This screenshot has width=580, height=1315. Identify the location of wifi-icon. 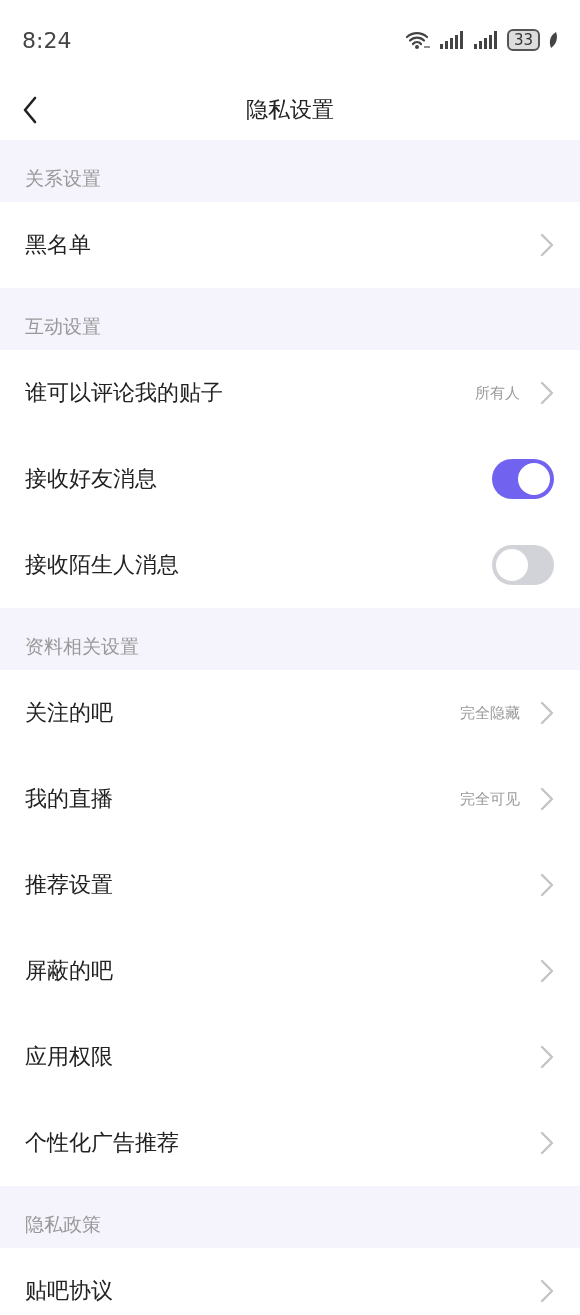
(417, 40).